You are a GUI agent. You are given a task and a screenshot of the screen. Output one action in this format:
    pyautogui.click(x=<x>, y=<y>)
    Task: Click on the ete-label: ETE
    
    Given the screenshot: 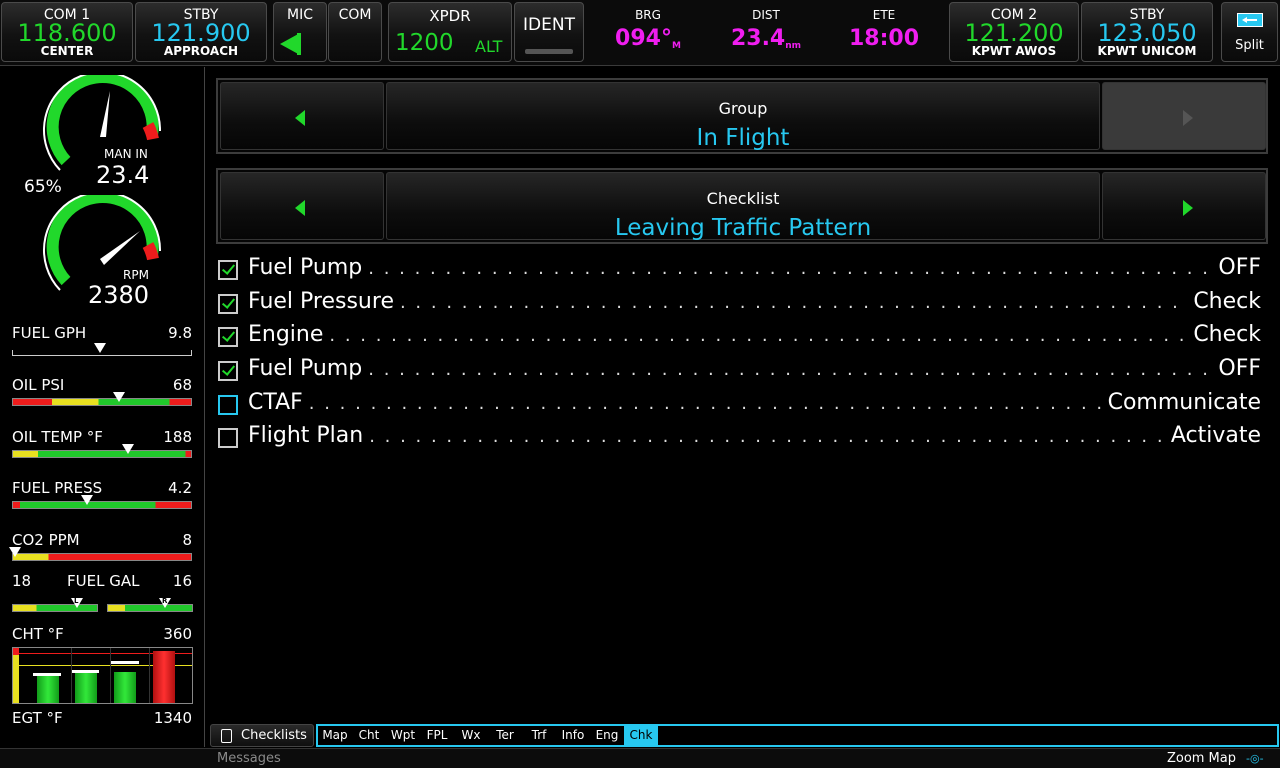 What is the action you would take?
    pyautogui.click(x=884, y=15)
    